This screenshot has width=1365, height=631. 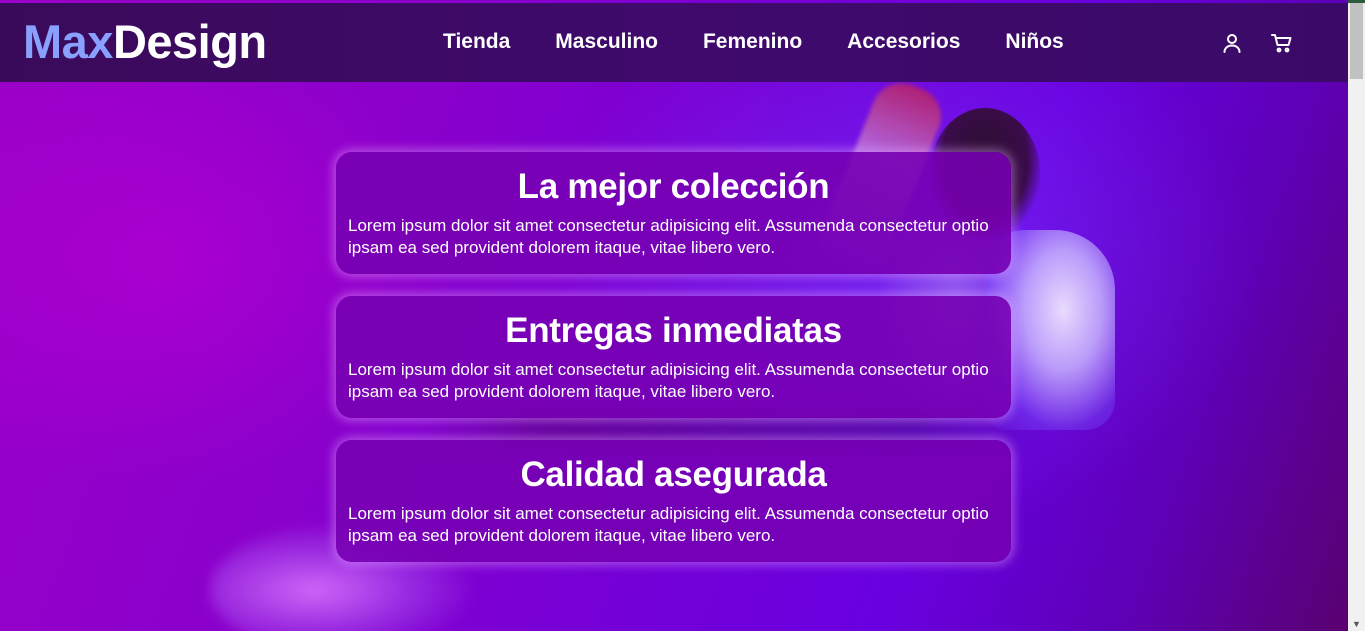 I want to click on vertical-scrollbar: ▼, so click(x=1356, y=317).